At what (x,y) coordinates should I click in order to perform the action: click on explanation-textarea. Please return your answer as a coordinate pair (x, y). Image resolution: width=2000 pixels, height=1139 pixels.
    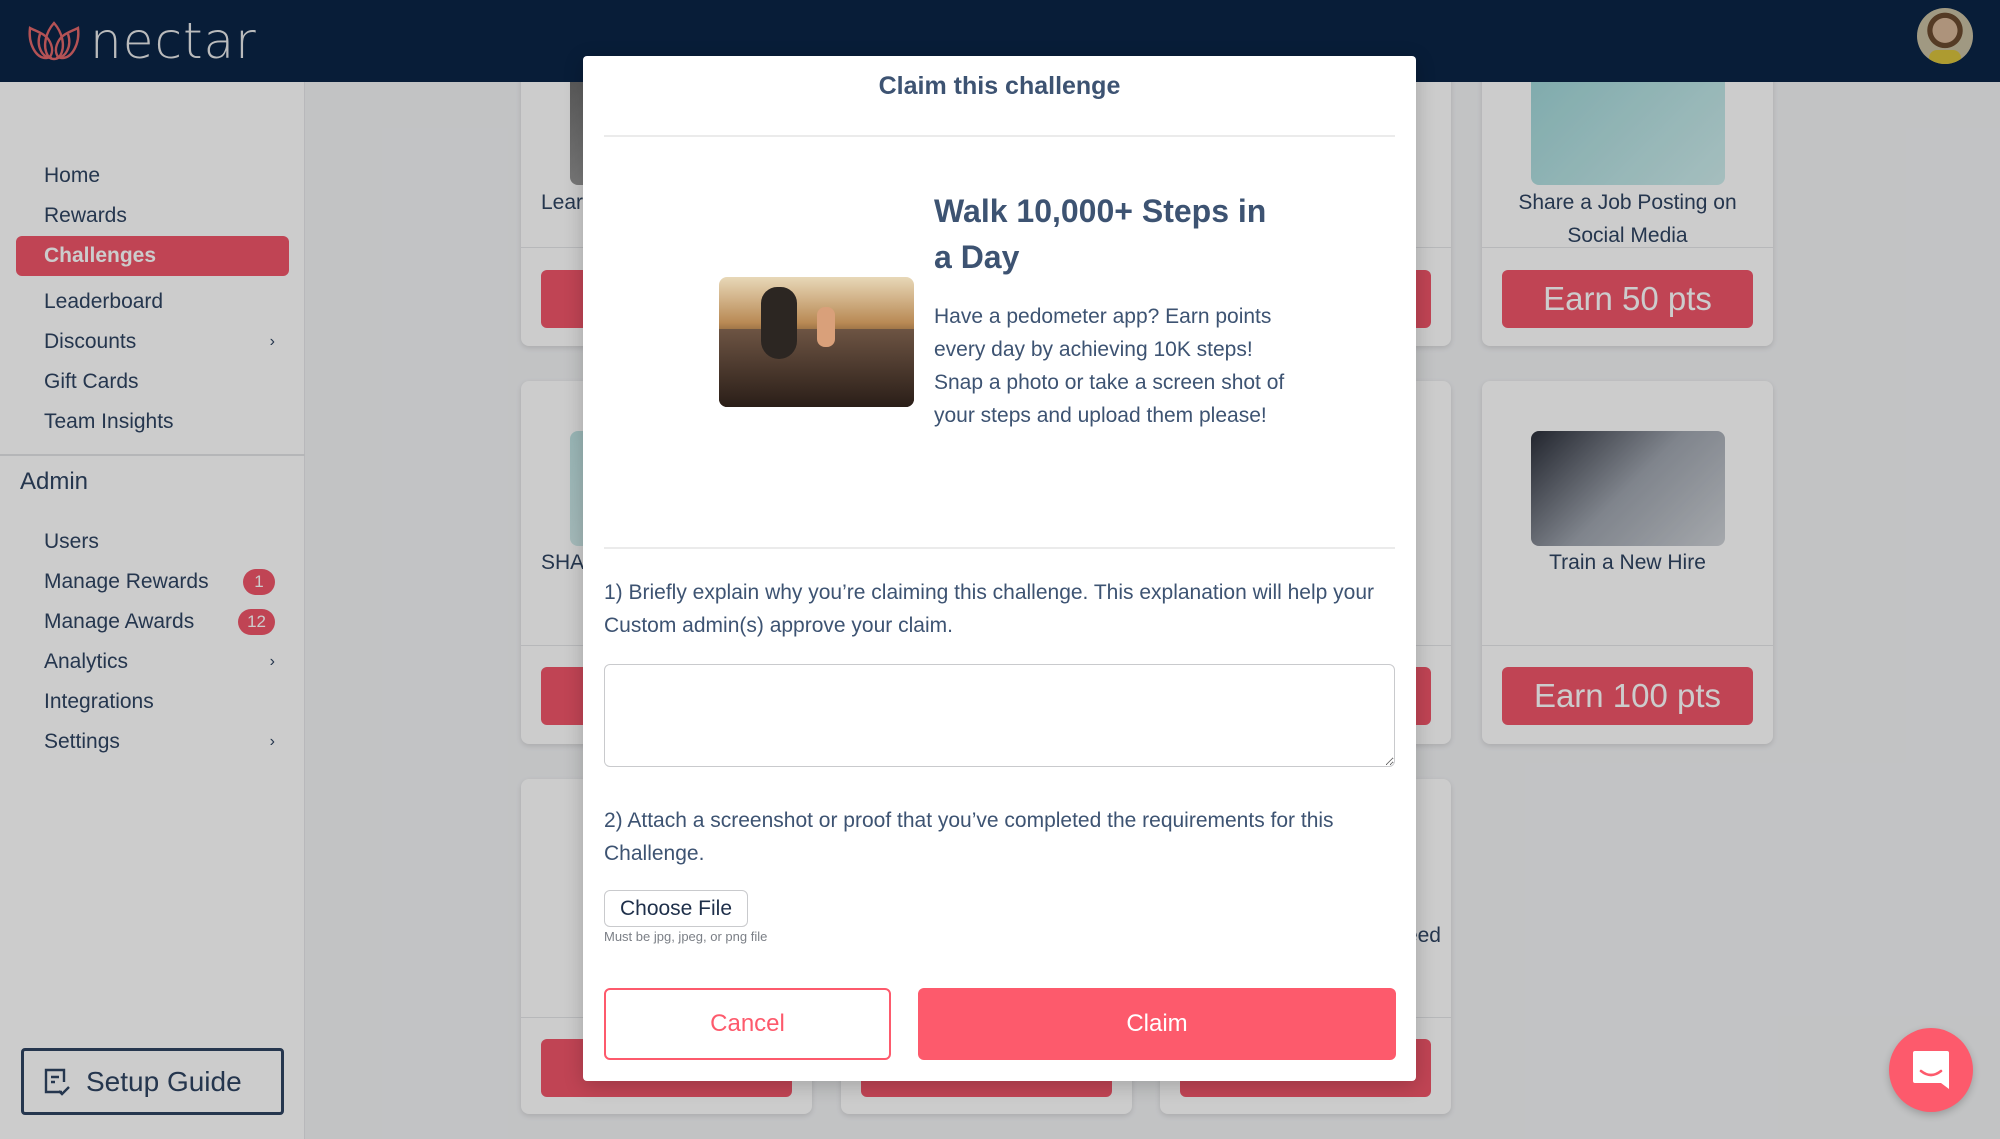
    Looking at the image, I should click on (999, 715).